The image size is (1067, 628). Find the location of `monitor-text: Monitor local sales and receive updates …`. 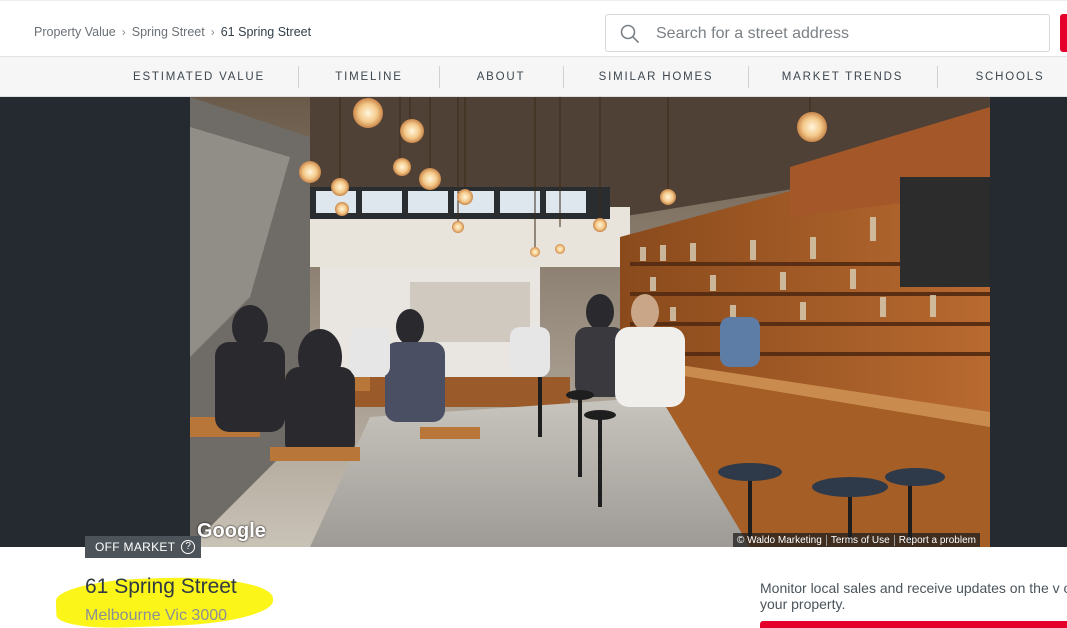

monitor-text: Monitor local sales and receive updates … is located at coordinates (913, 596).